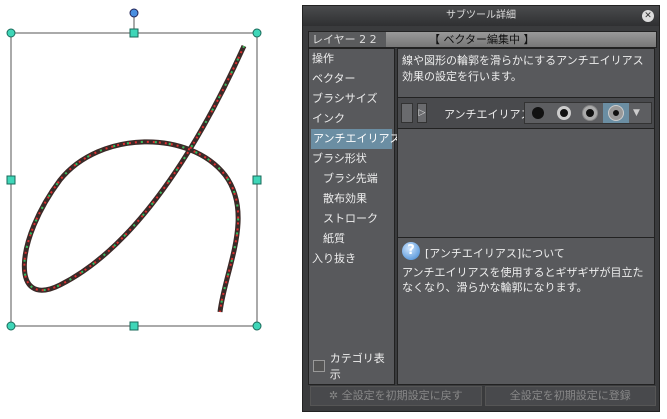 The image size is (667, 419). I want to click on edit-mode-label: 【 ベクター編集中 】, so click(482, 39).